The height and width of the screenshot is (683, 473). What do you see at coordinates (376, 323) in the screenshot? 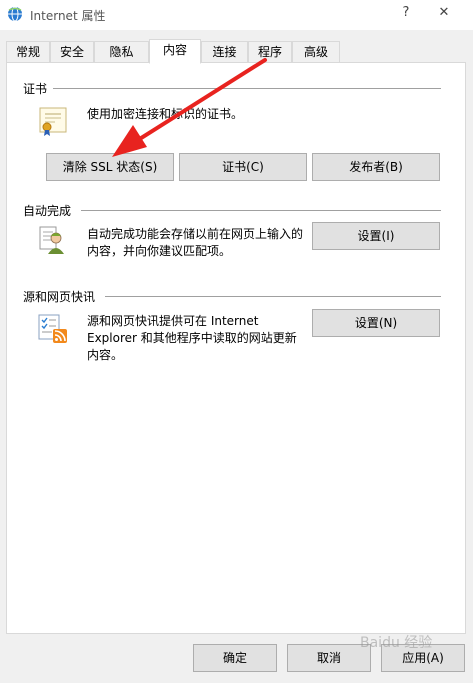
I see `feeds-settings-button: 设置(N)` at bounding box center [376, 323].